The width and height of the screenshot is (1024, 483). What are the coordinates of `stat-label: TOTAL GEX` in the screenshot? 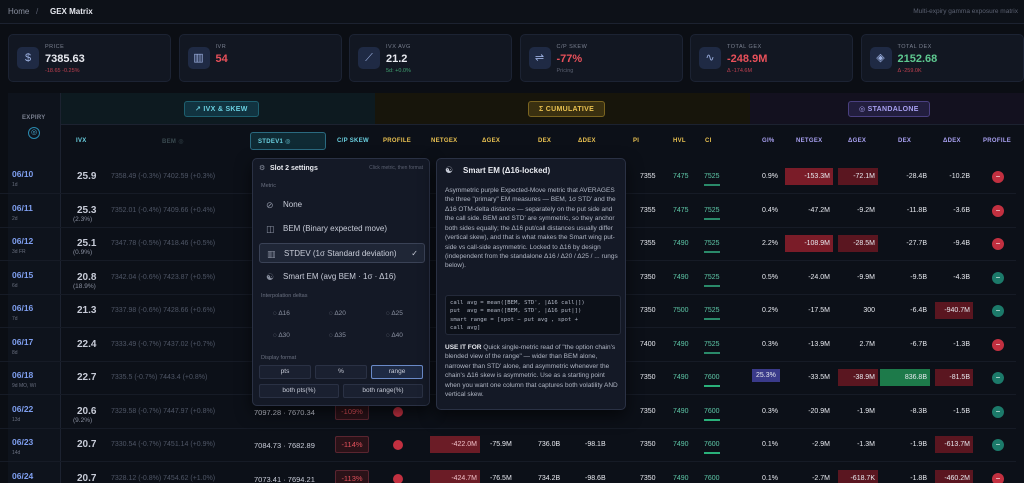 It's located at (744, 47).